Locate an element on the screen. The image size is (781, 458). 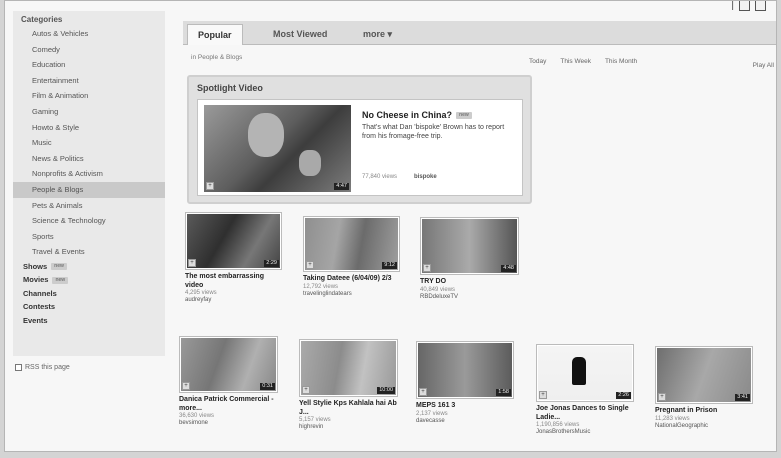
section-link-contests: Contests is located at coordinates (89, 306).